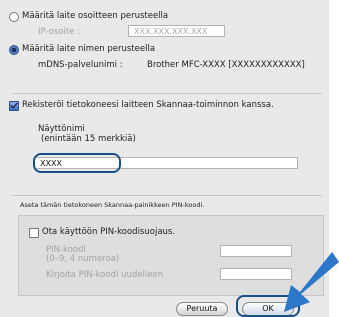 This screenshot has width=339, height=317. I want to click on mdns-label: mDNS-palvelunimi :, so click(80, 65).